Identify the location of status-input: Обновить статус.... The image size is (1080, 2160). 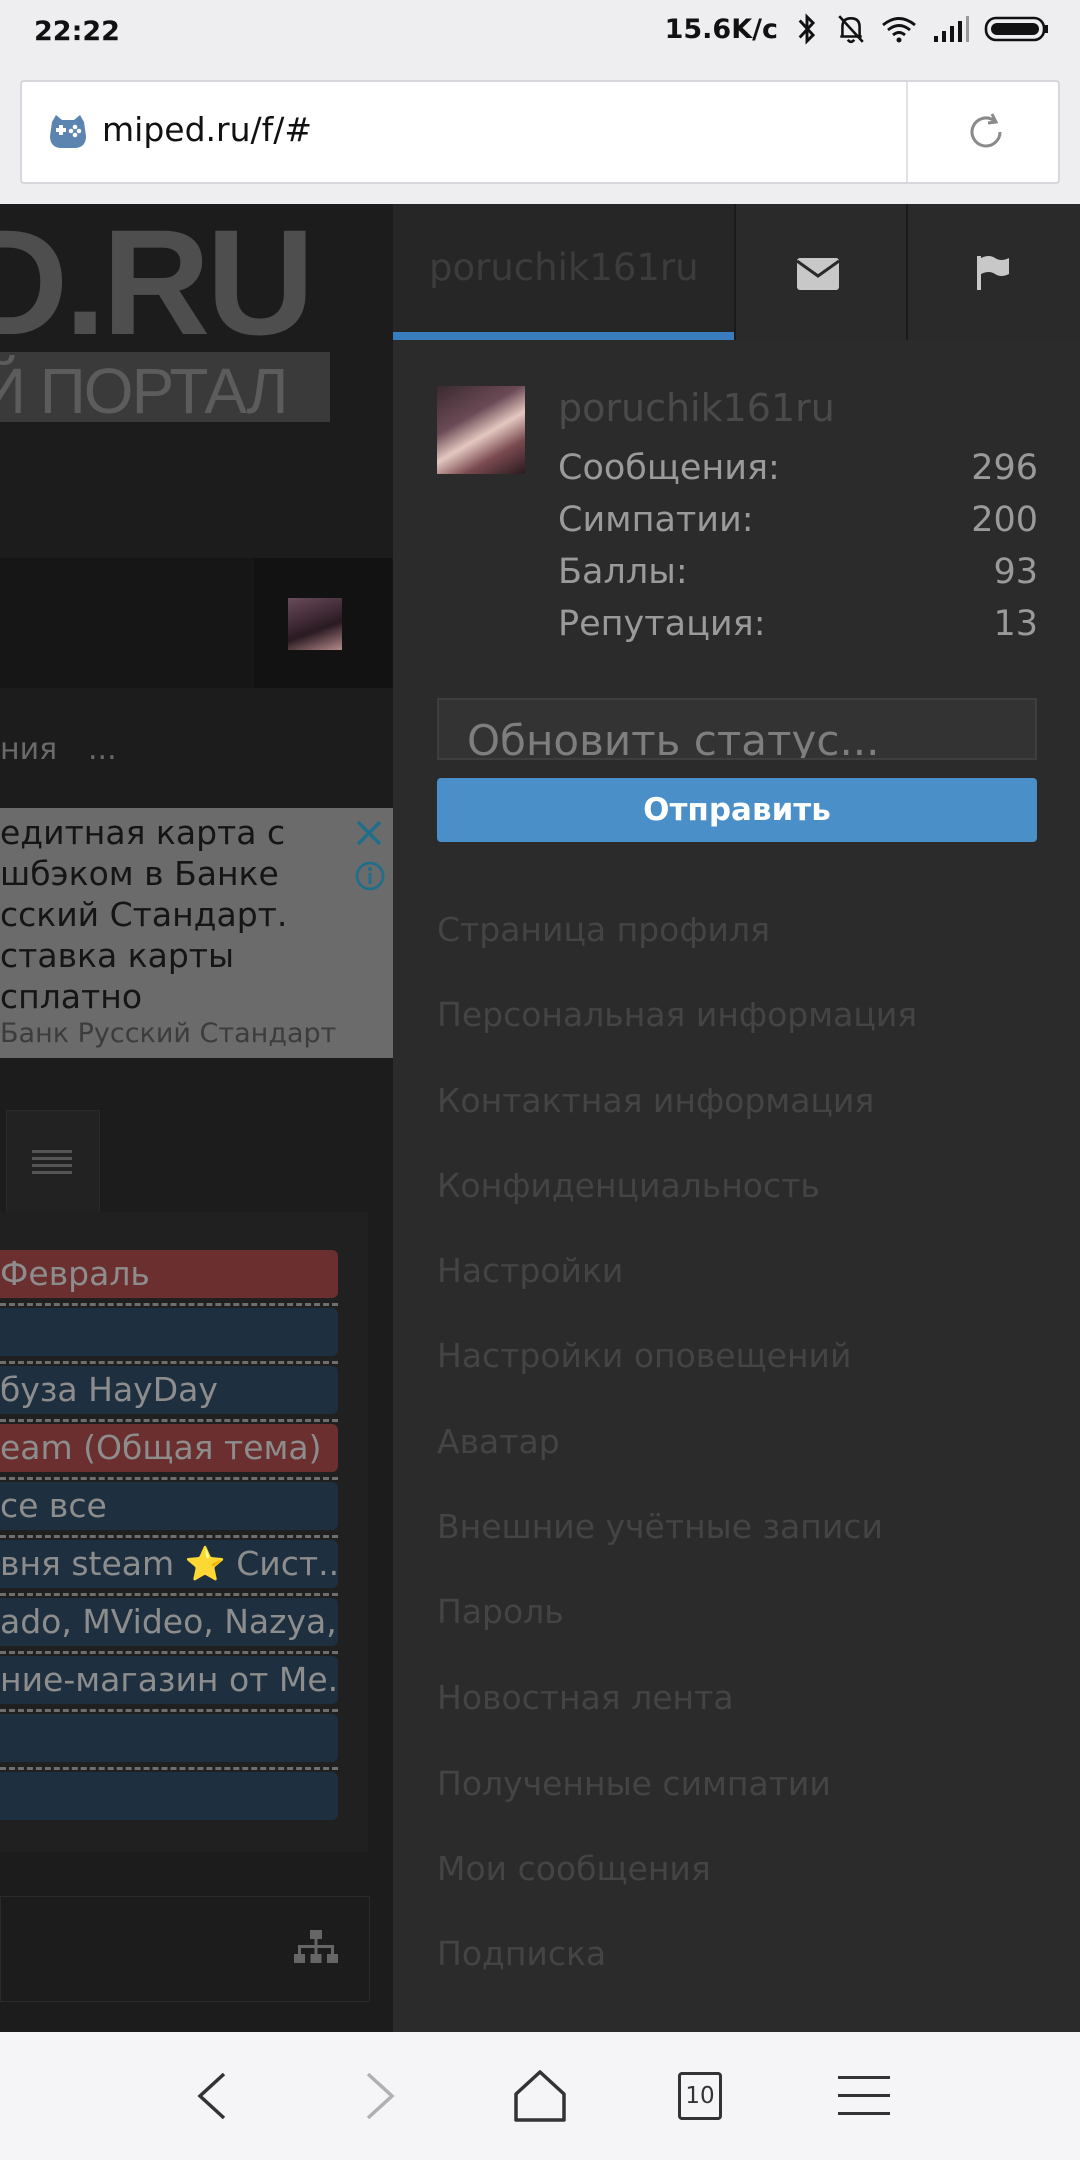
(737, 729).